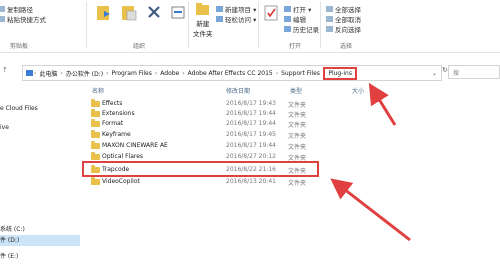 Image resolution: width=500 pixels, height=267 pixels. What do you see at coordinates (84, 73) in the screenshot?
I see `crumb-drive: 办公软件 (D:)` at bounding box center [84, 73].